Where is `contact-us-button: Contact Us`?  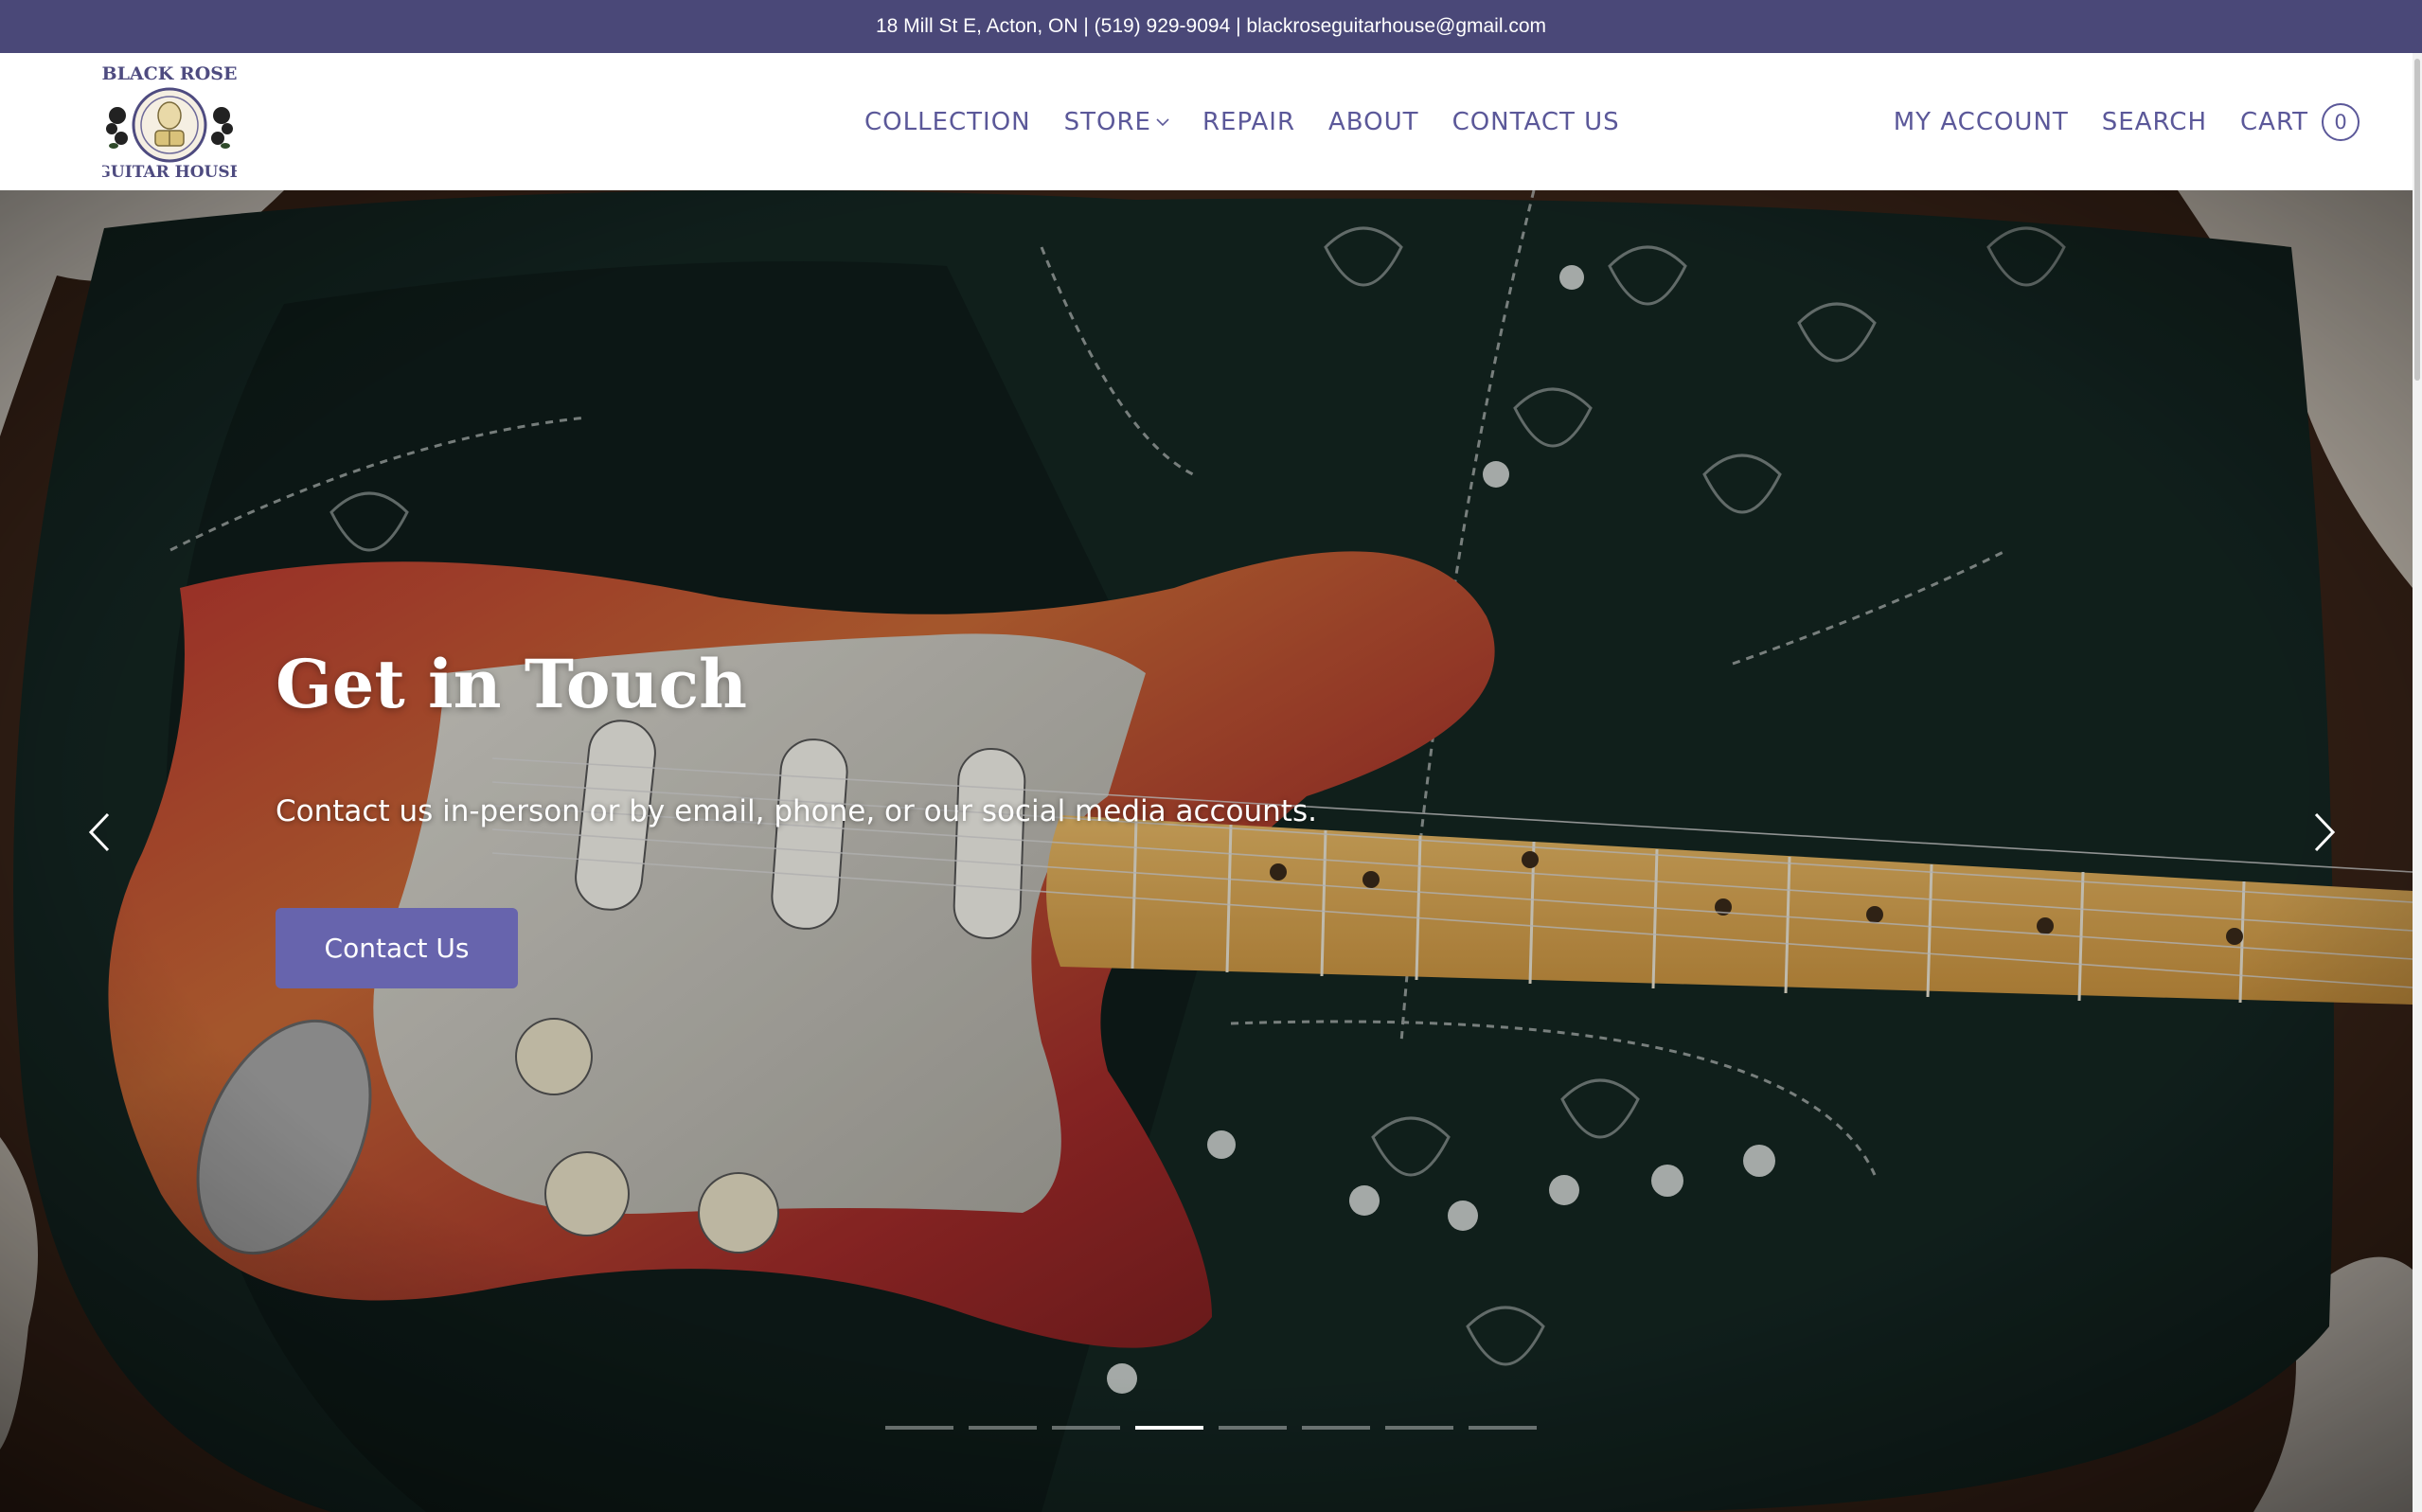
contact-us-button: Contact Us is located at coordinates (397, 948).